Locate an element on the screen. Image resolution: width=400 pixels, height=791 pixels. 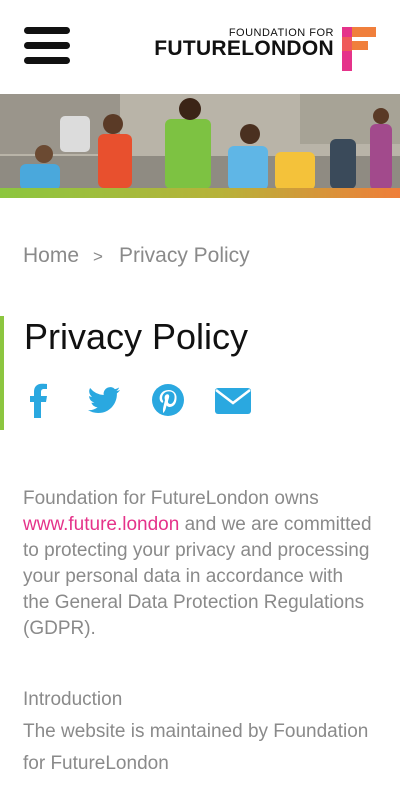
hero-accent-strip is located at coordinates (200, 193).